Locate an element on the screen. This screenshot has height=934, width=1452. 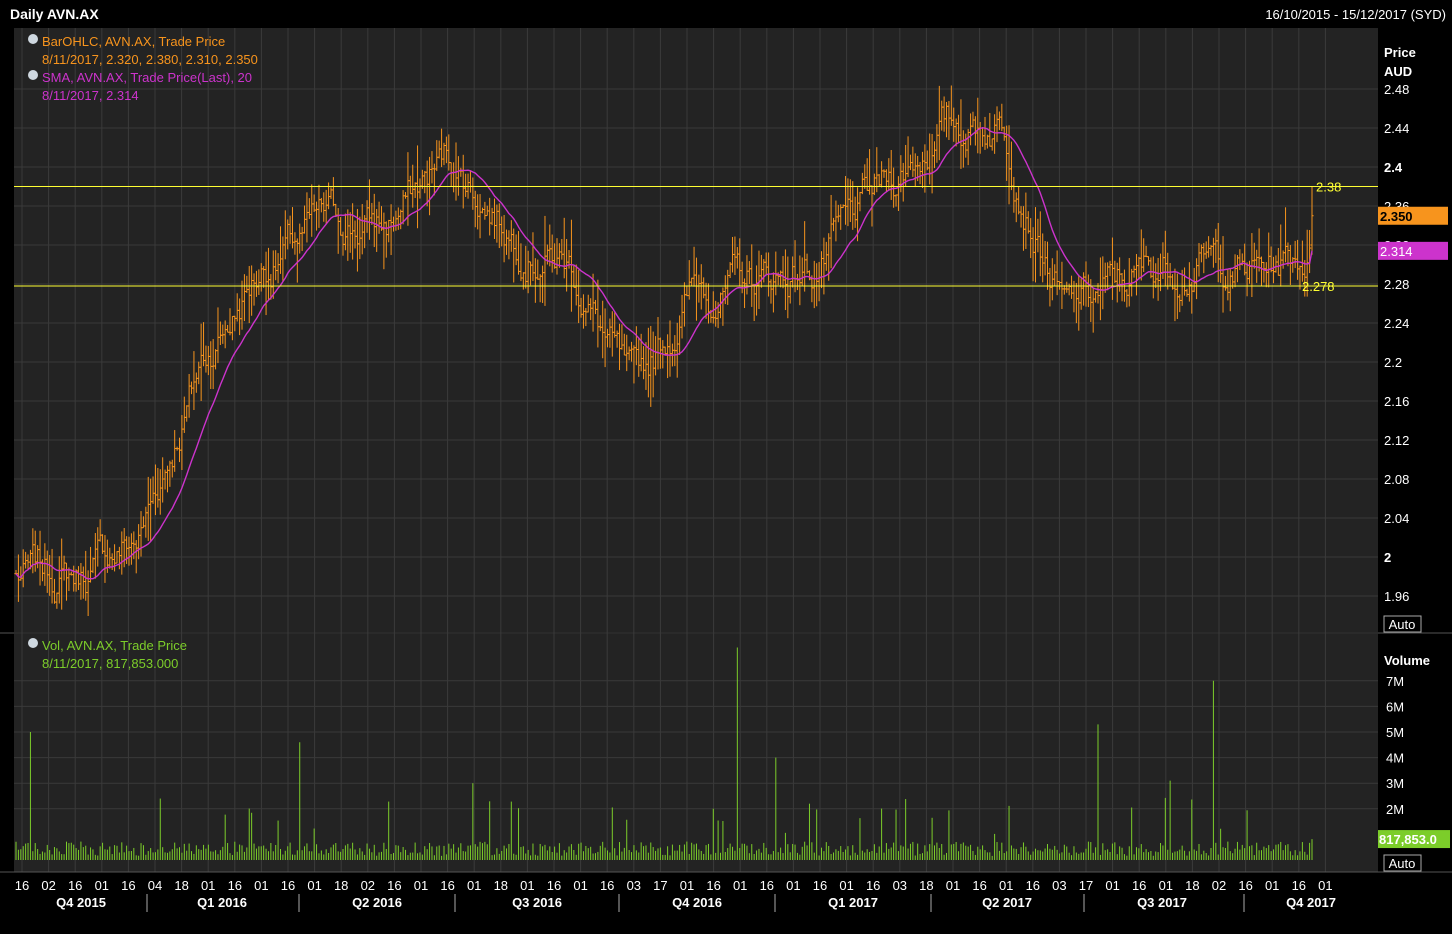
price-axis-title: Price is located at coordinates (1400, 52).